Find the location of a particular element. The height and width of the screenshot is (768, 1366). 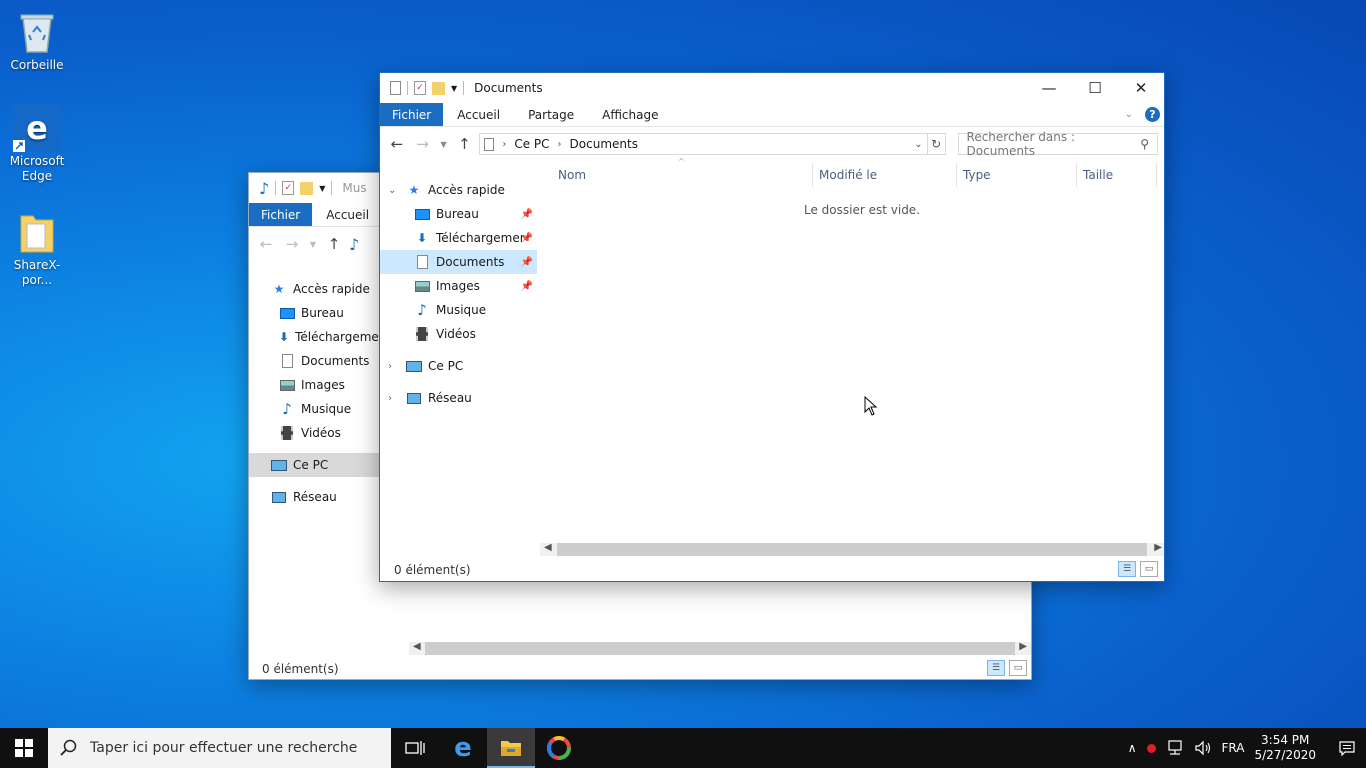

task-view-button is located at coordinates (415, 748).